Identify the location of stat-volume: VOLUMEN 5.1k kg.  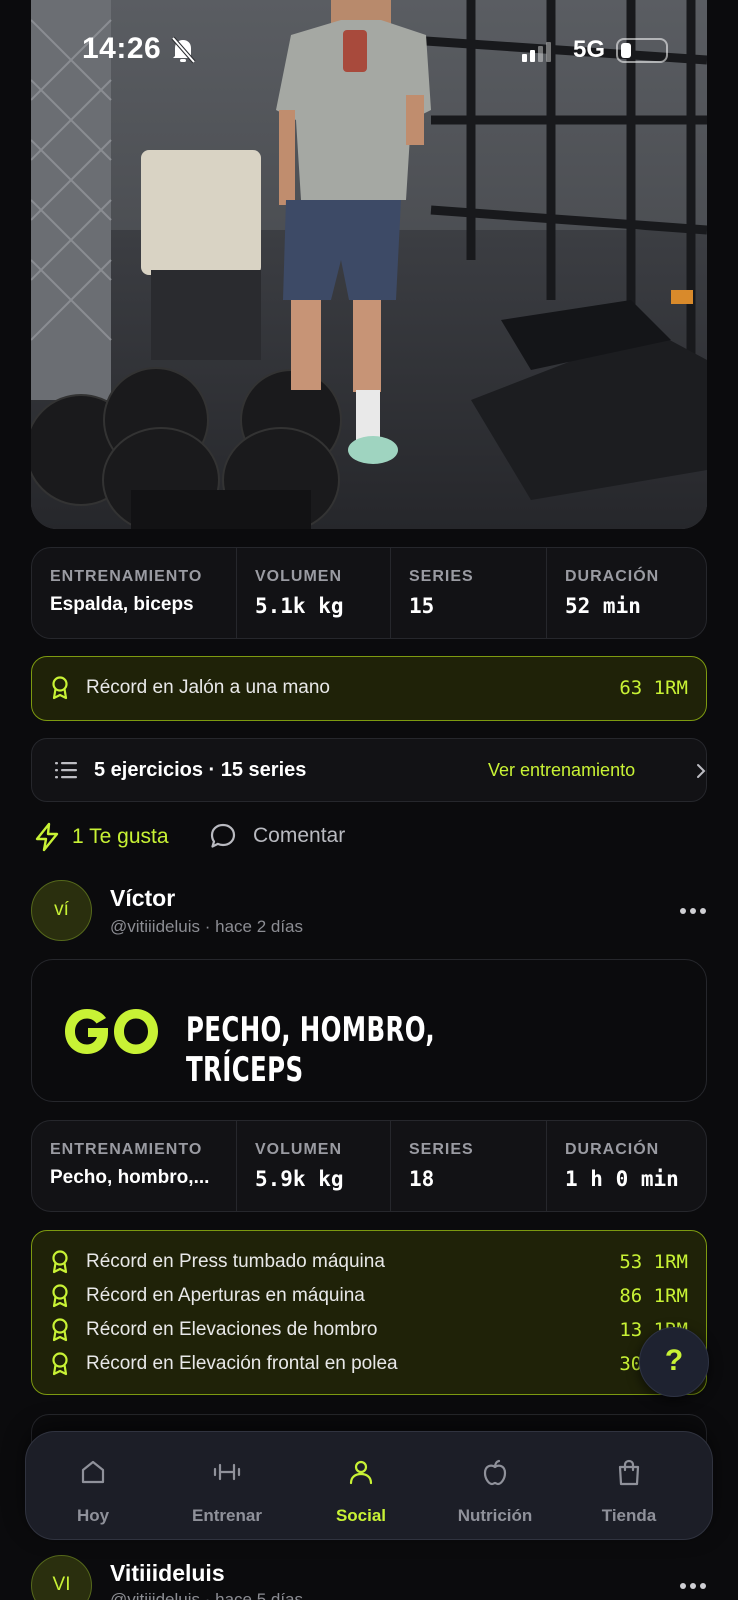
(314, 593).